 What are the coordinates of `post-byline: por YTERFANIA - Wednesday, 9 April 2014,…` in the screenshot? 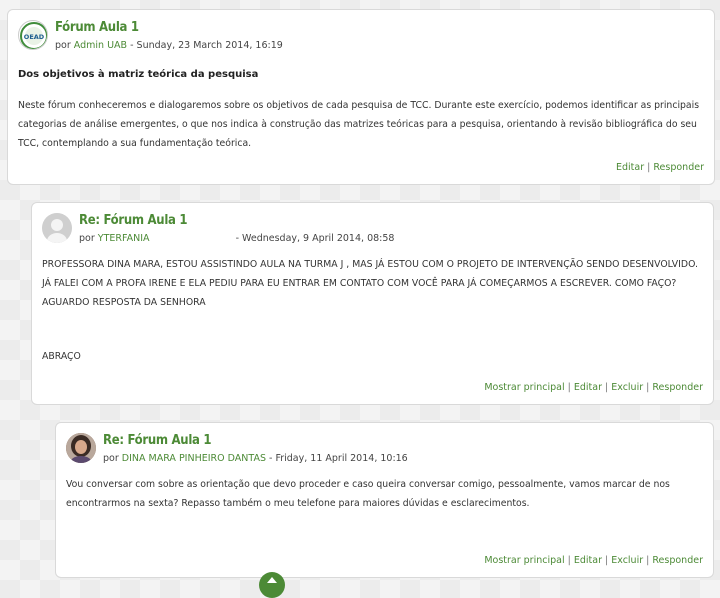 It's located at (236, 238).